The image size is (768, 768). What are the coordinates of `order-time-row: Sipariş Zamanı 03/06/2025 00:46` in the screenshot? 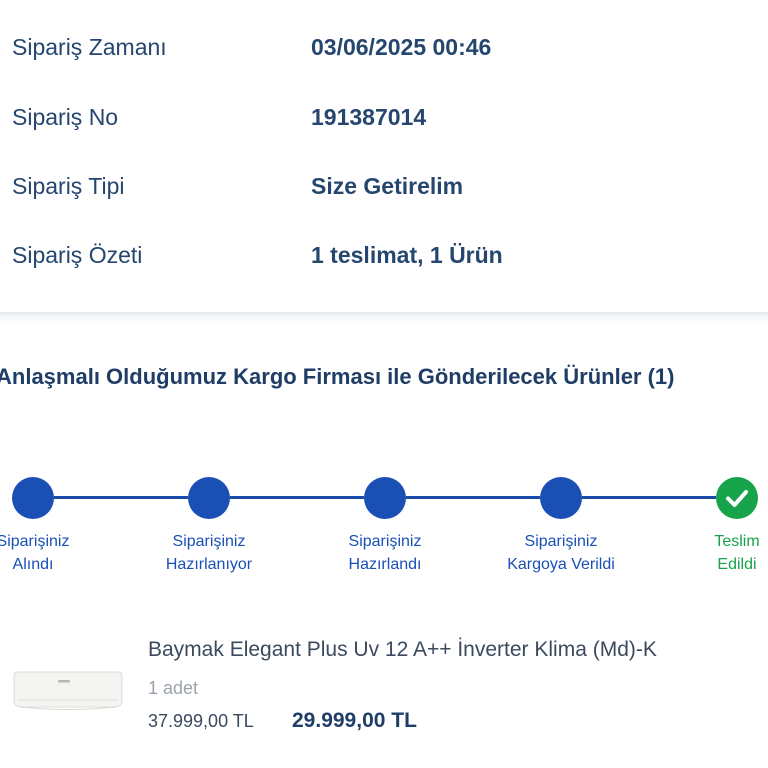 It's located at (384, 47).